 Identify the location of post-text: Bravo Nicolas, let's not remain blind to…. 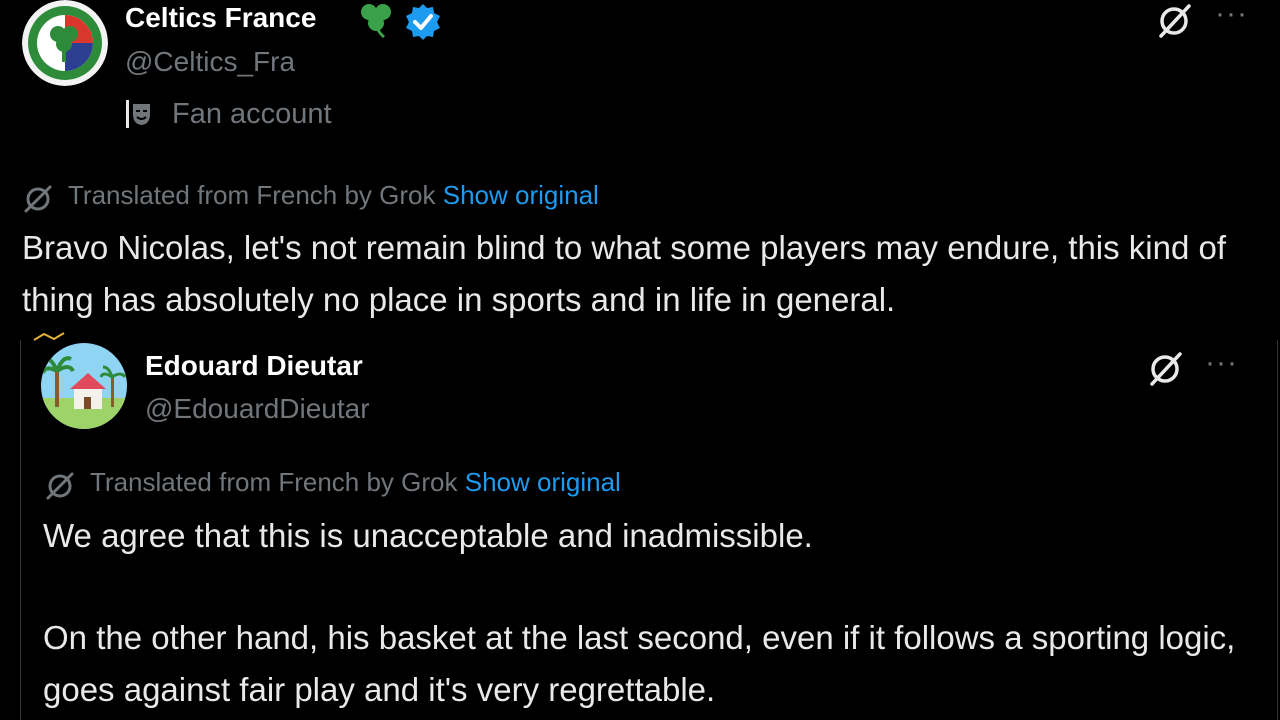
(624, 273).